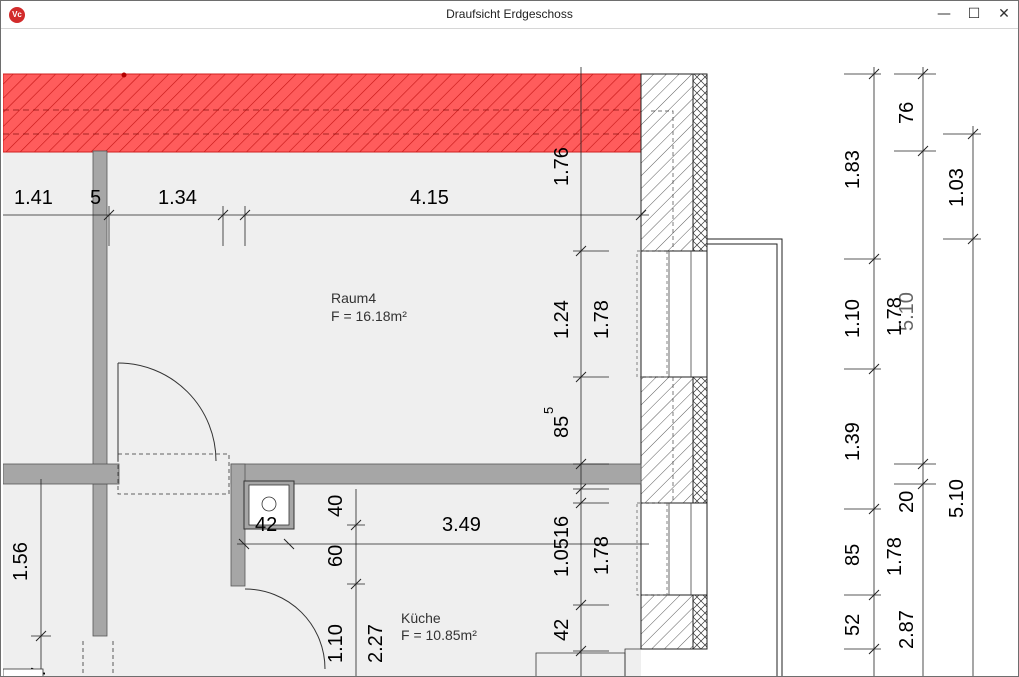 This screenshot has height=677, width=1019. What do you see at coordinates (944, 14) in the screenshot?
I see `minimize-button: —` at bounding box center [944, 14].